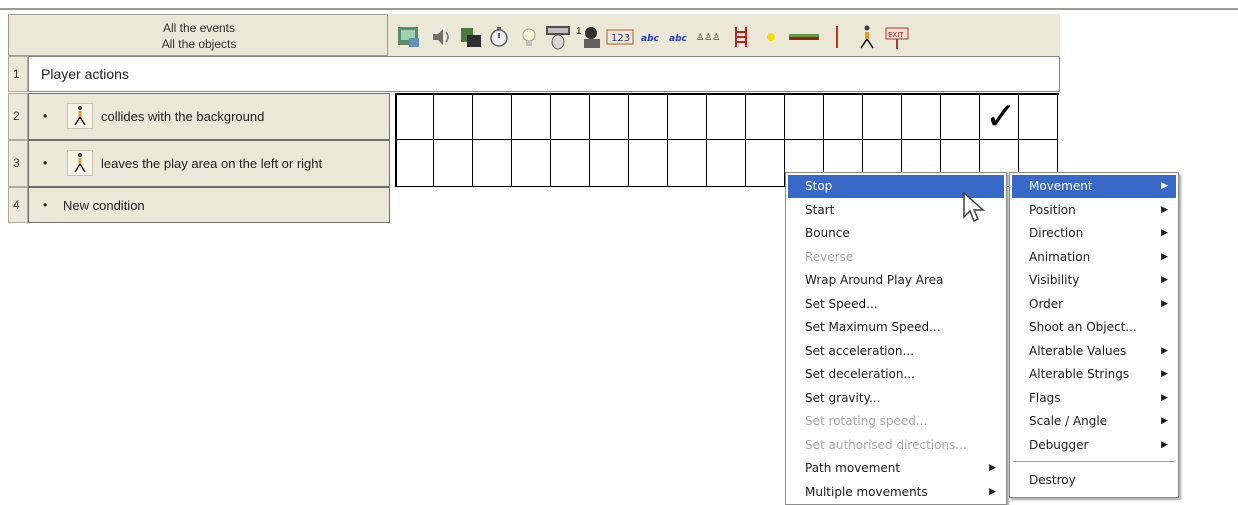  Describe the element at coordinates (1094, 257) in the screenshot. I see `menu-item-animation: Animation ▶` at that location.